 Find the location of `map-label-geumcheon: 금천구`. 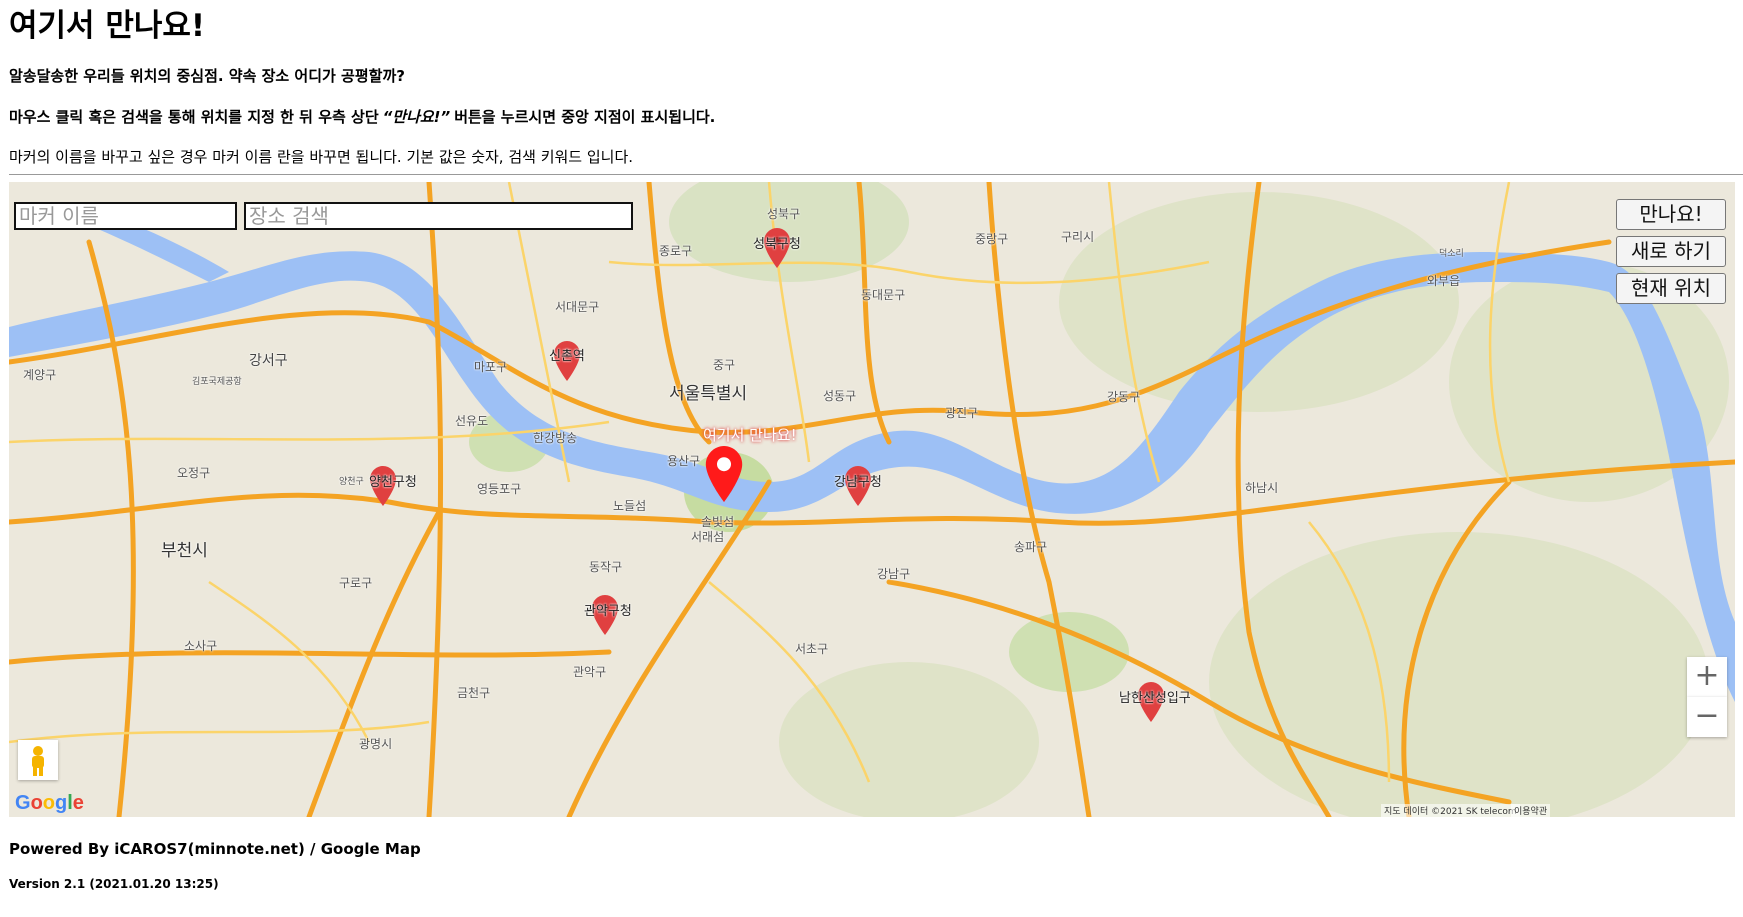

map-label-geumcheon: 금천구 is located at coordinates (474, 693).